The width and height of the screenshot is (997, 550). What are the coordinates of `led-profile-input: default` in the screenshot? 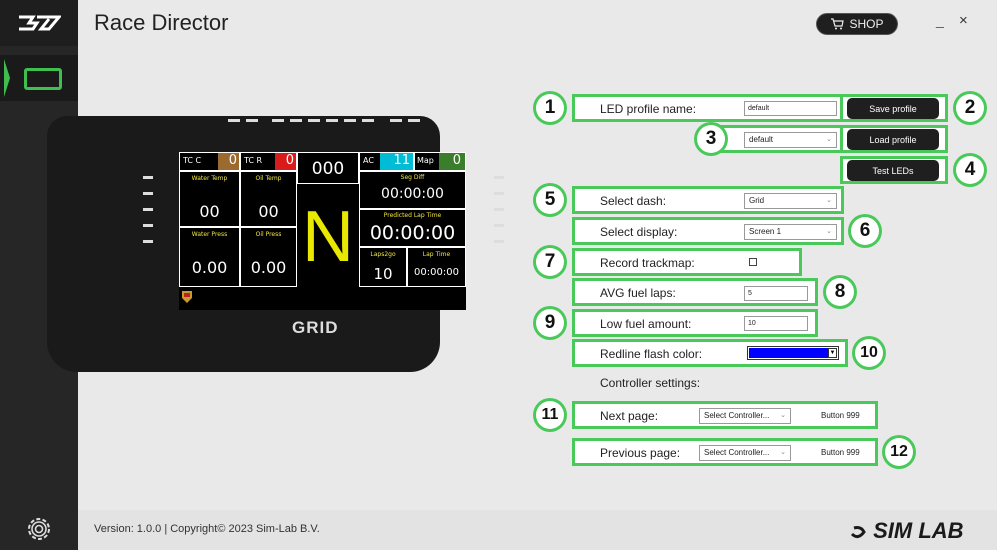 It's located at (790, 108).